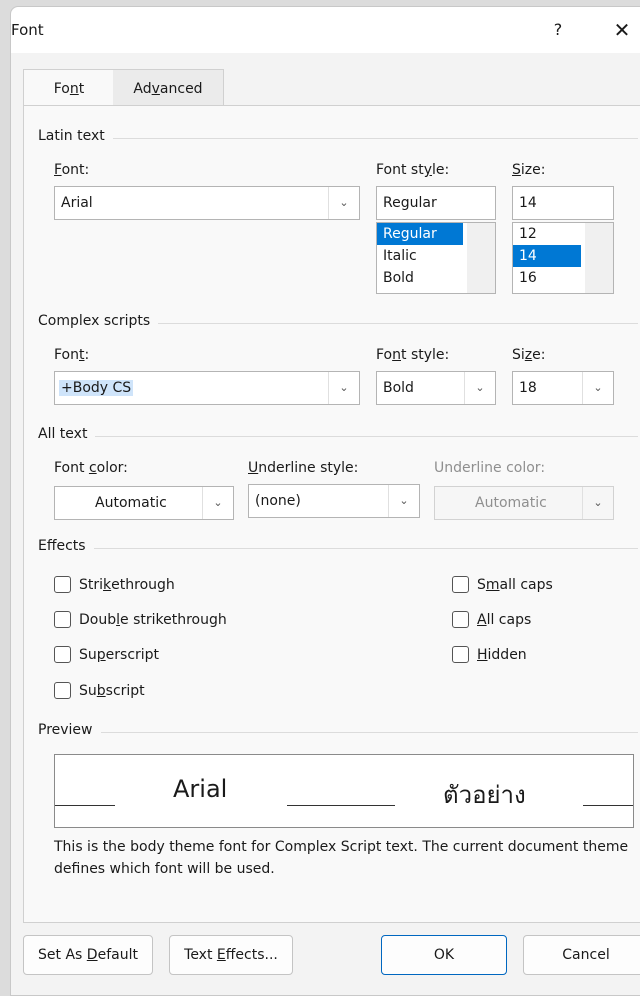 This screenshot has width=640, height=996. I want to click on latin-size-input: 14, so click(563, 203).